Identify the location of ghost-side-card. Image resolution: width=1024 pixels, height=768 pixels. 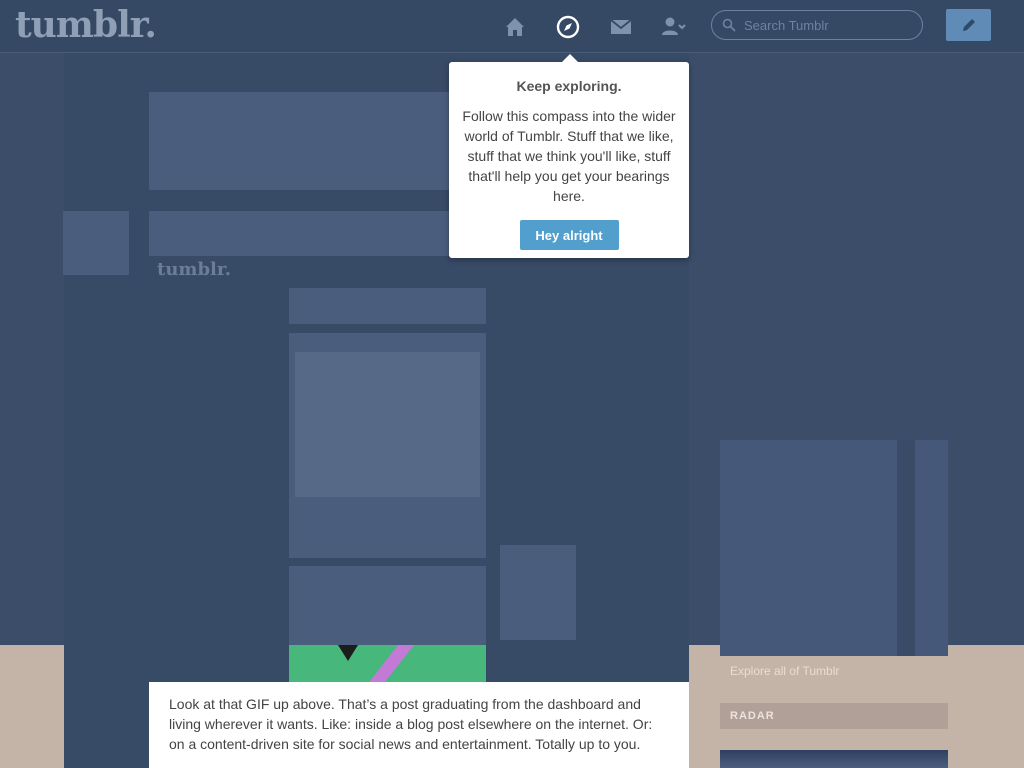
(538, 592).